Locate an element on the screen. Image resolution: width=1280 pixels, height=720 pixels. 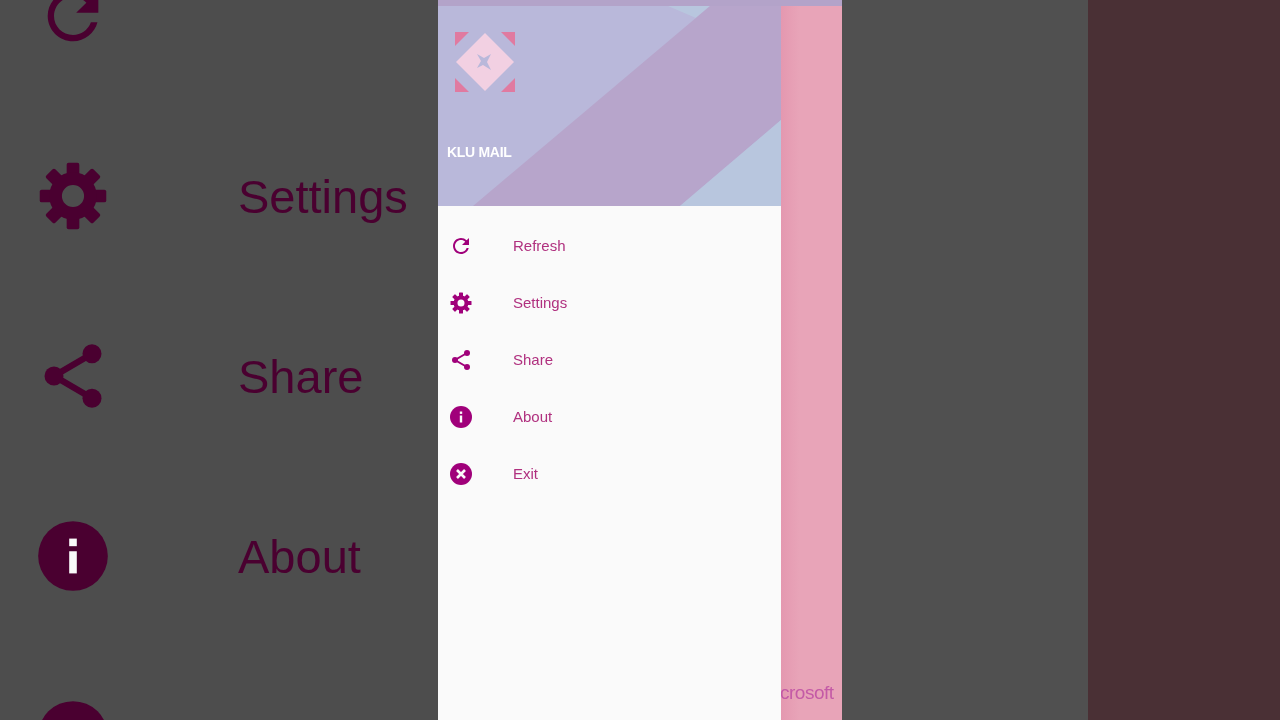
app-title: KLU MAIL is located at coordinates (480, 152).